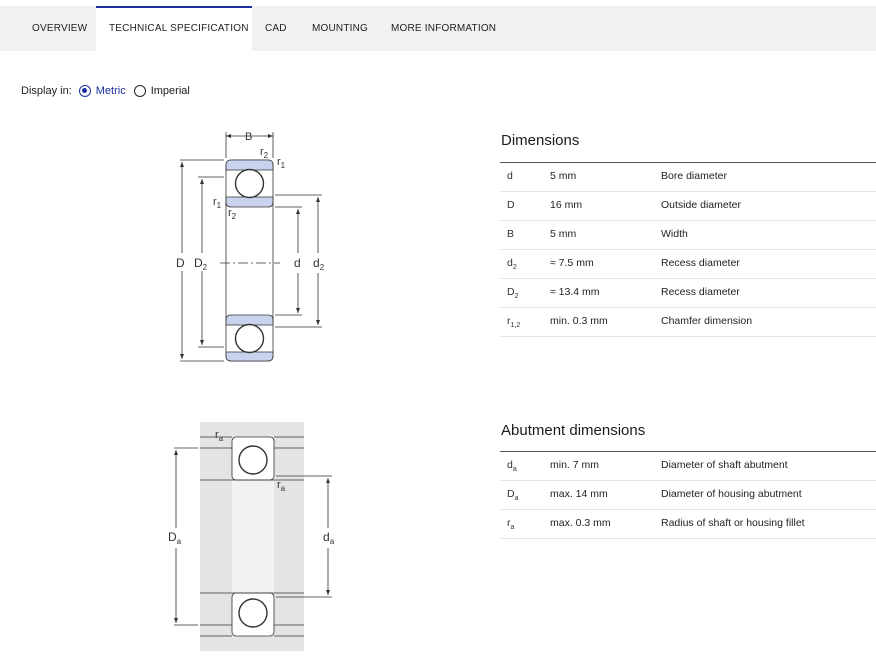 Image resolution: width=876 pixels, height=661 pixels. What do you see at coordinates (514, 322) in the screenshot?
I see `row-symbol: r1,2` at bounding box center [514, 322].